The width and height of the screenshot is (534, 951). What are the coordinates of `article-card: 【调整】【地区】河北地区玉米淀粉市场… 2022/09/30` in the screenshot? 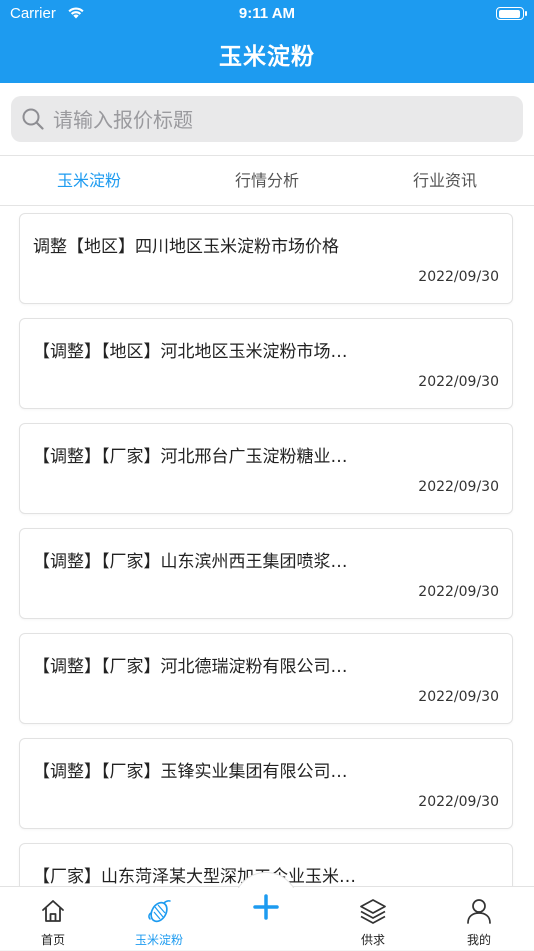 It's located at (266, 363).